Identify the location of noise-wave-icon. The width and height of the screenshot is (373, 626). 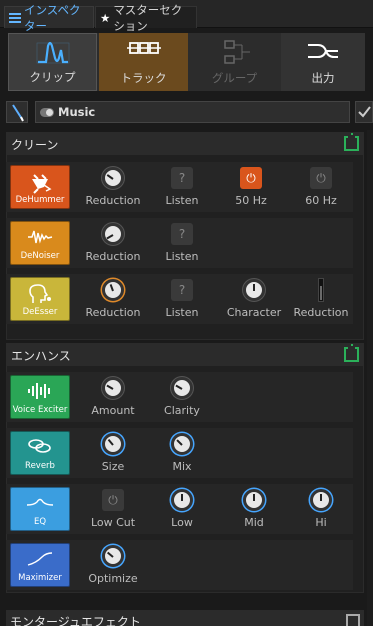
(40, 237).